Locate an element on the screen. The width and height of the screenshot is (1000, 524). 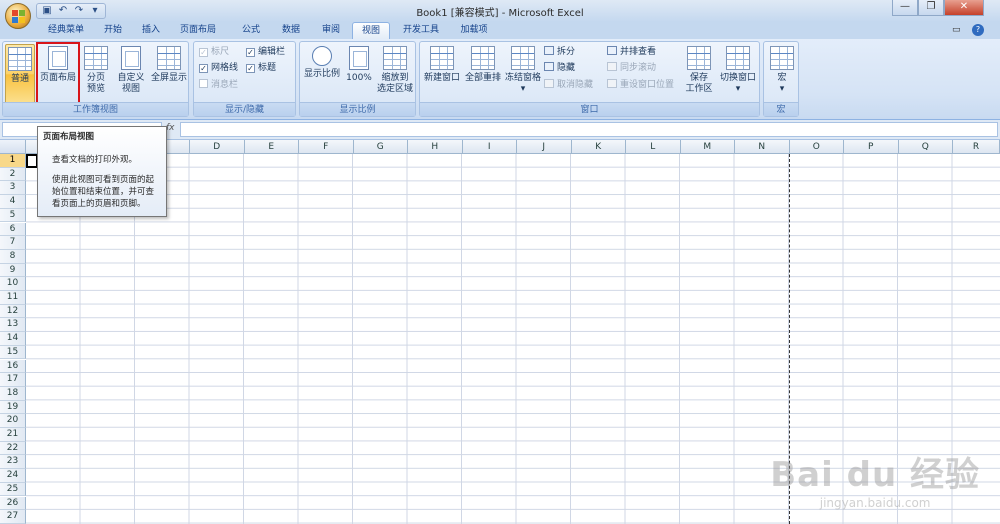
row-header: 15 is located at coordinates (13, 352).